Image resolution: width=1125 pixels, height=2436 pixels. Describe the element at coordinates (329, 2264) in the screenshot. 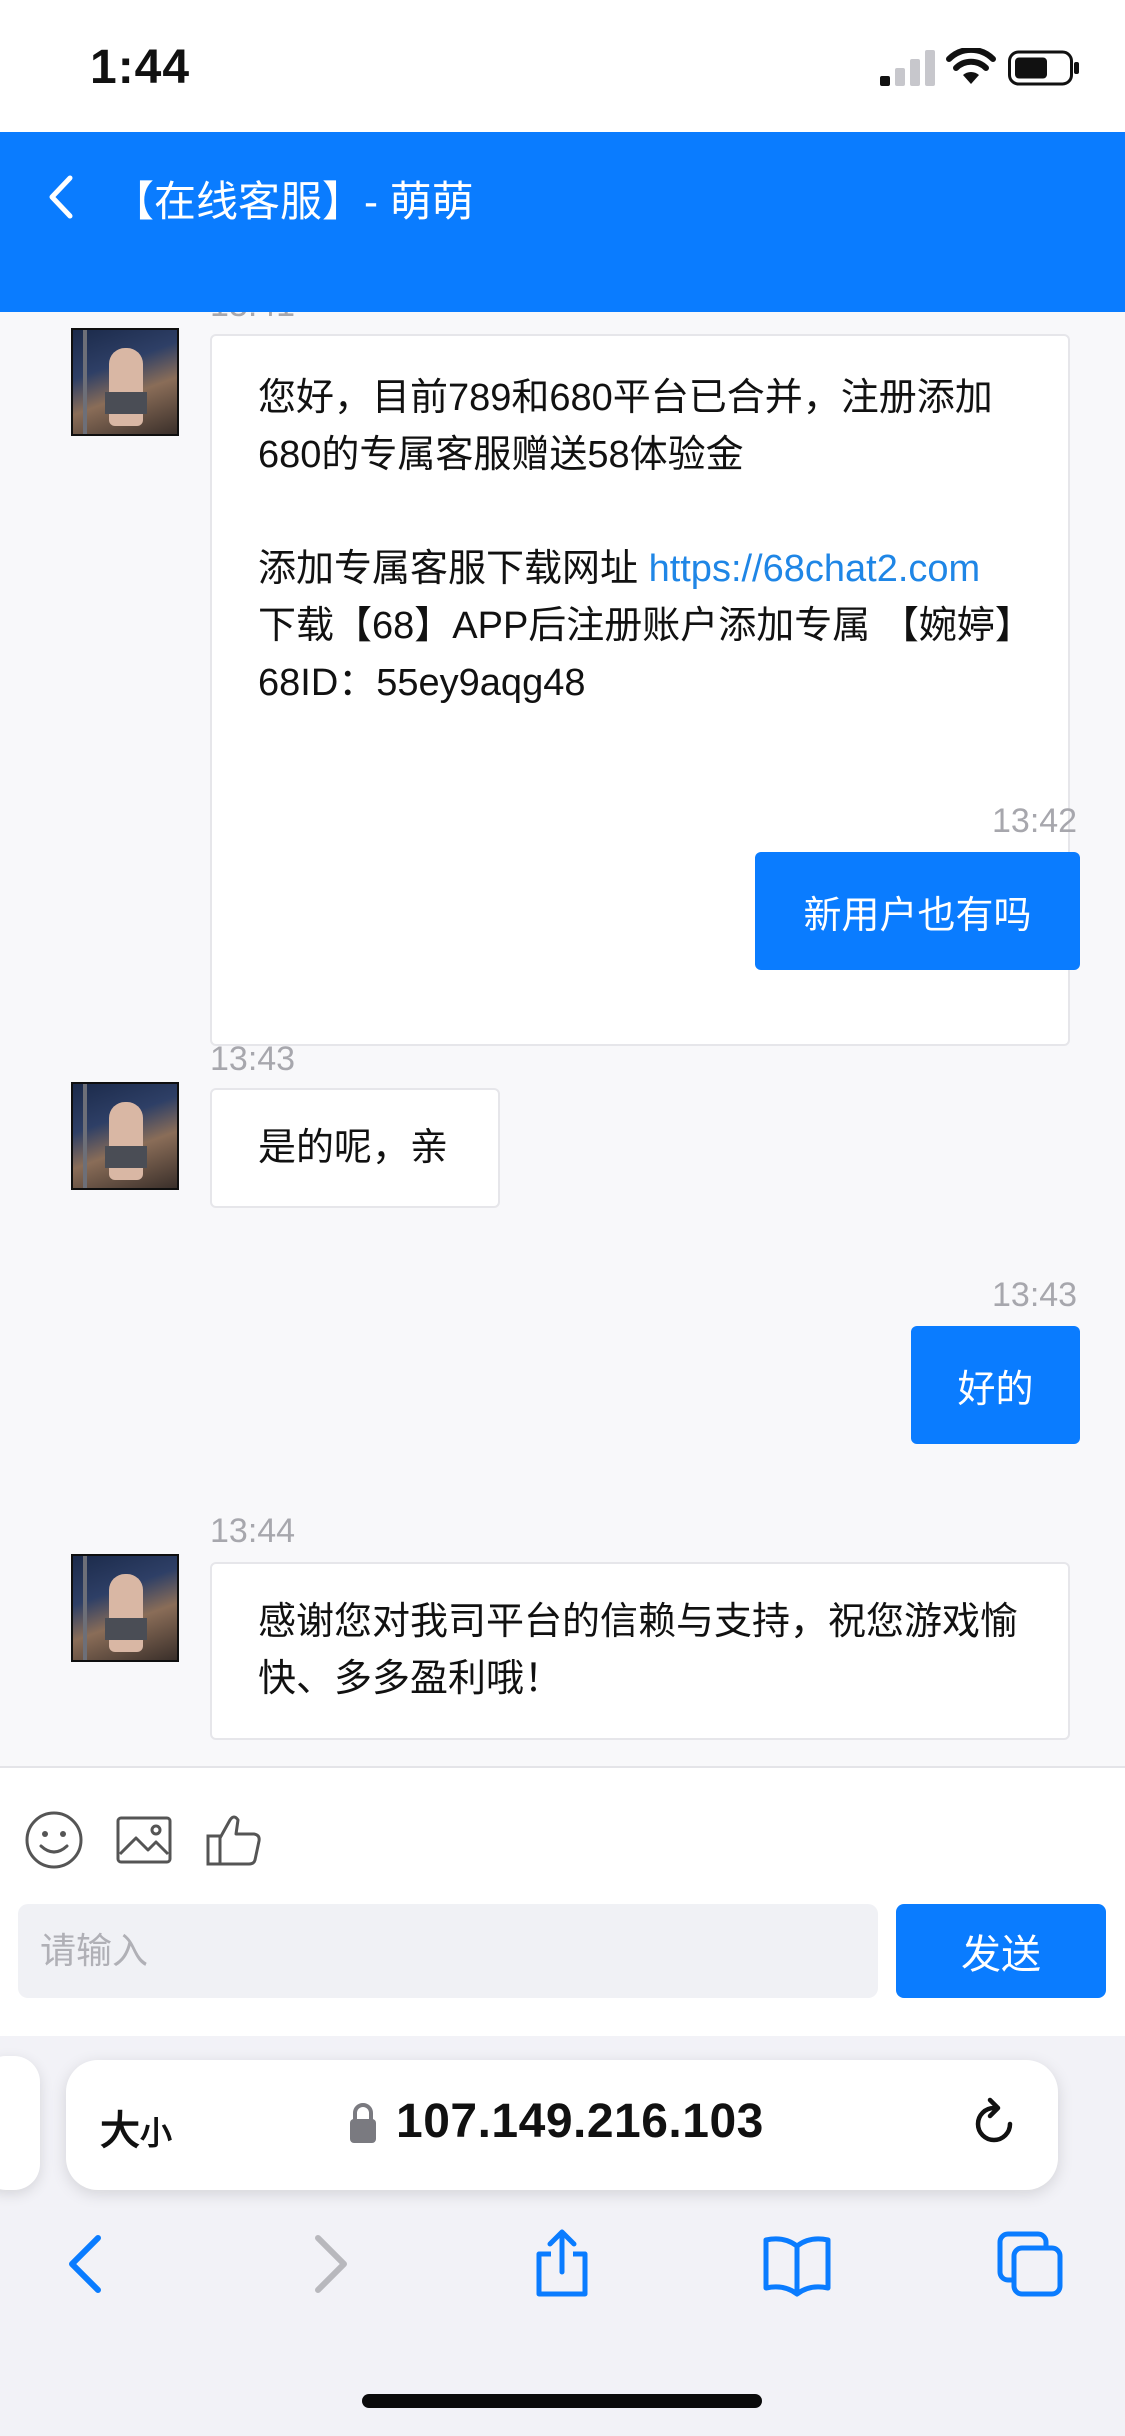

I see `forward-arrow-icon` at that location.